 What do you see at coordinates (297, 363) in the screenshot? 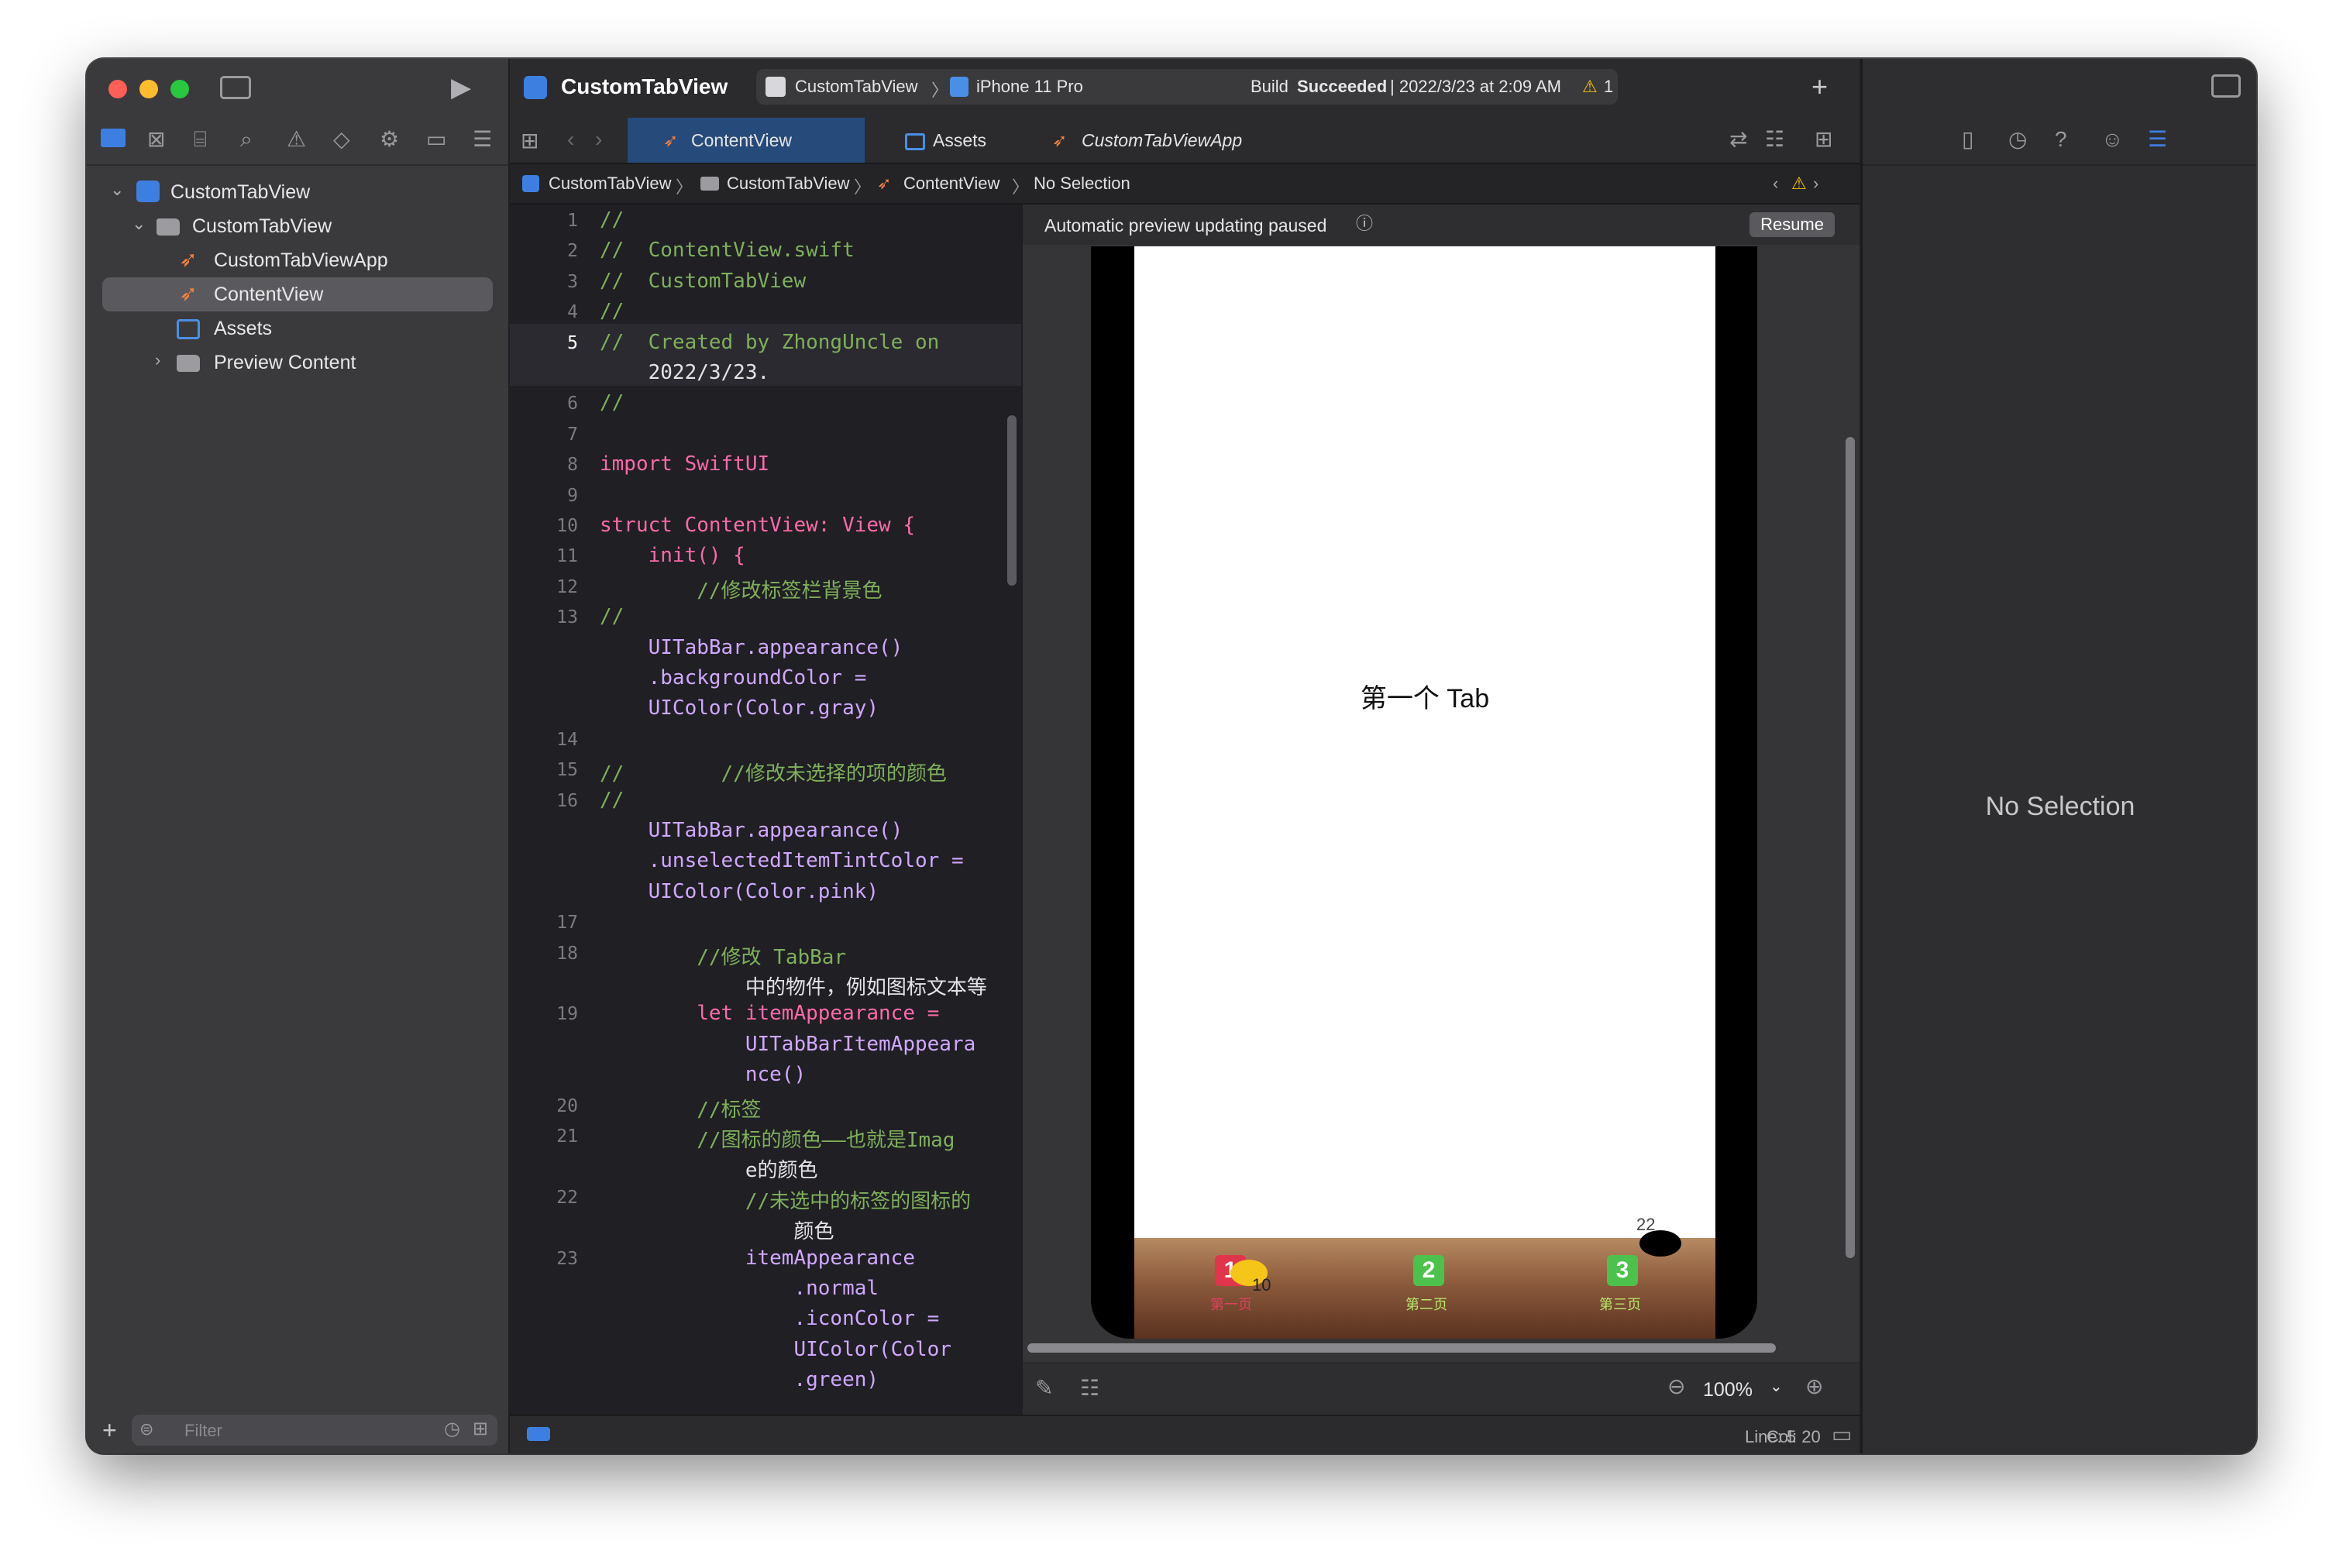
I see `tree-item-group-collapsed: › Preview Content` at bounding box center [297, 363].